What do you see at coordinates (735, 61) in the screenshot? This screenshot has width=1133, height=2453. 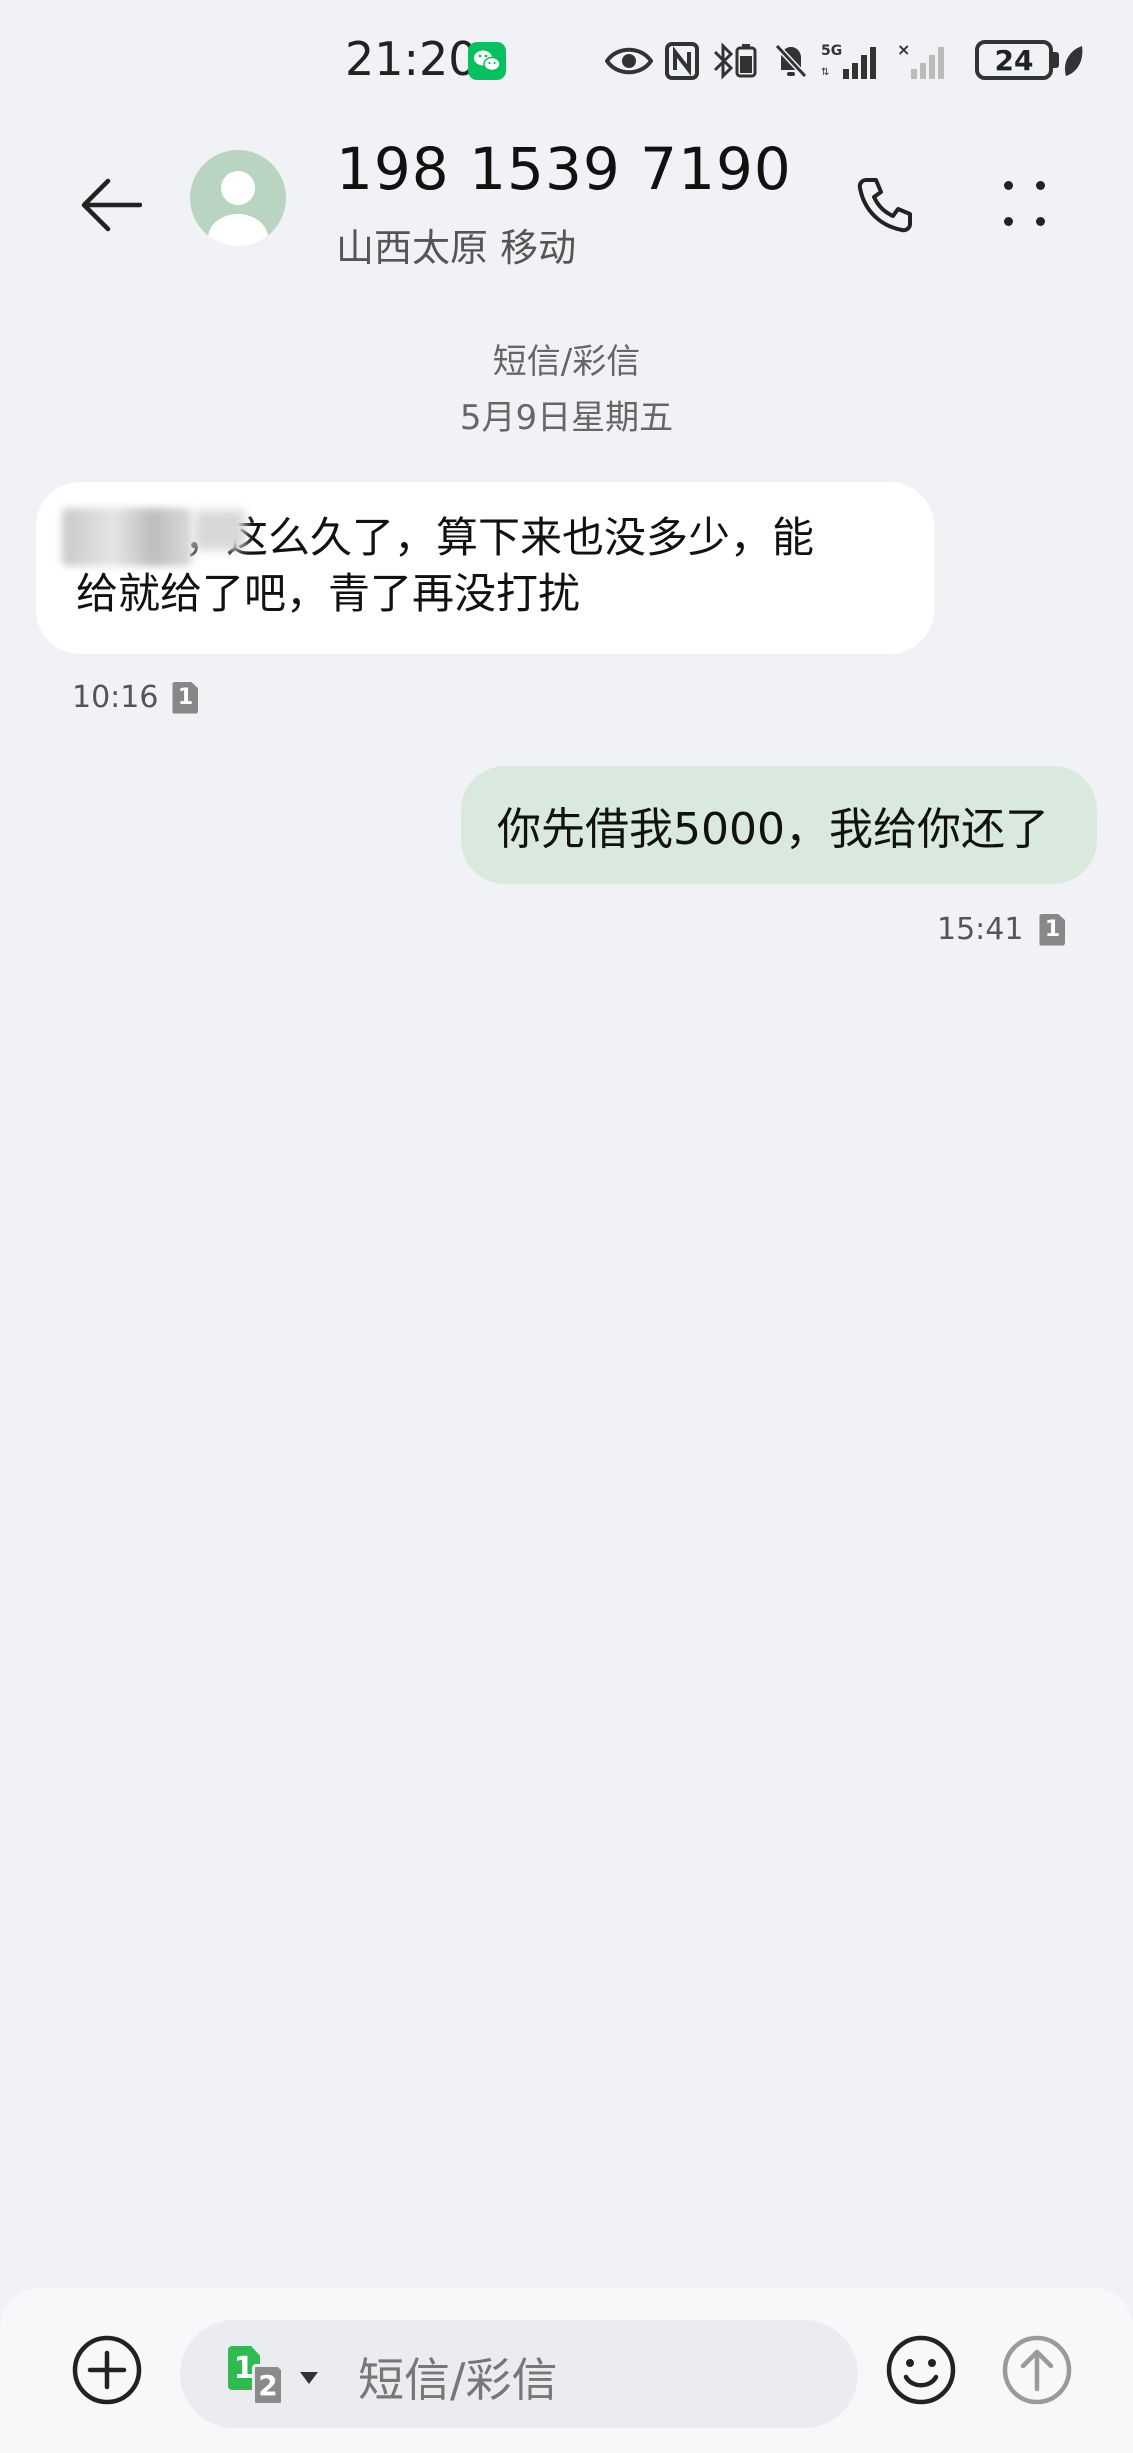 I see `bluetooth-battery-icon` at bounding box center [735, 61].